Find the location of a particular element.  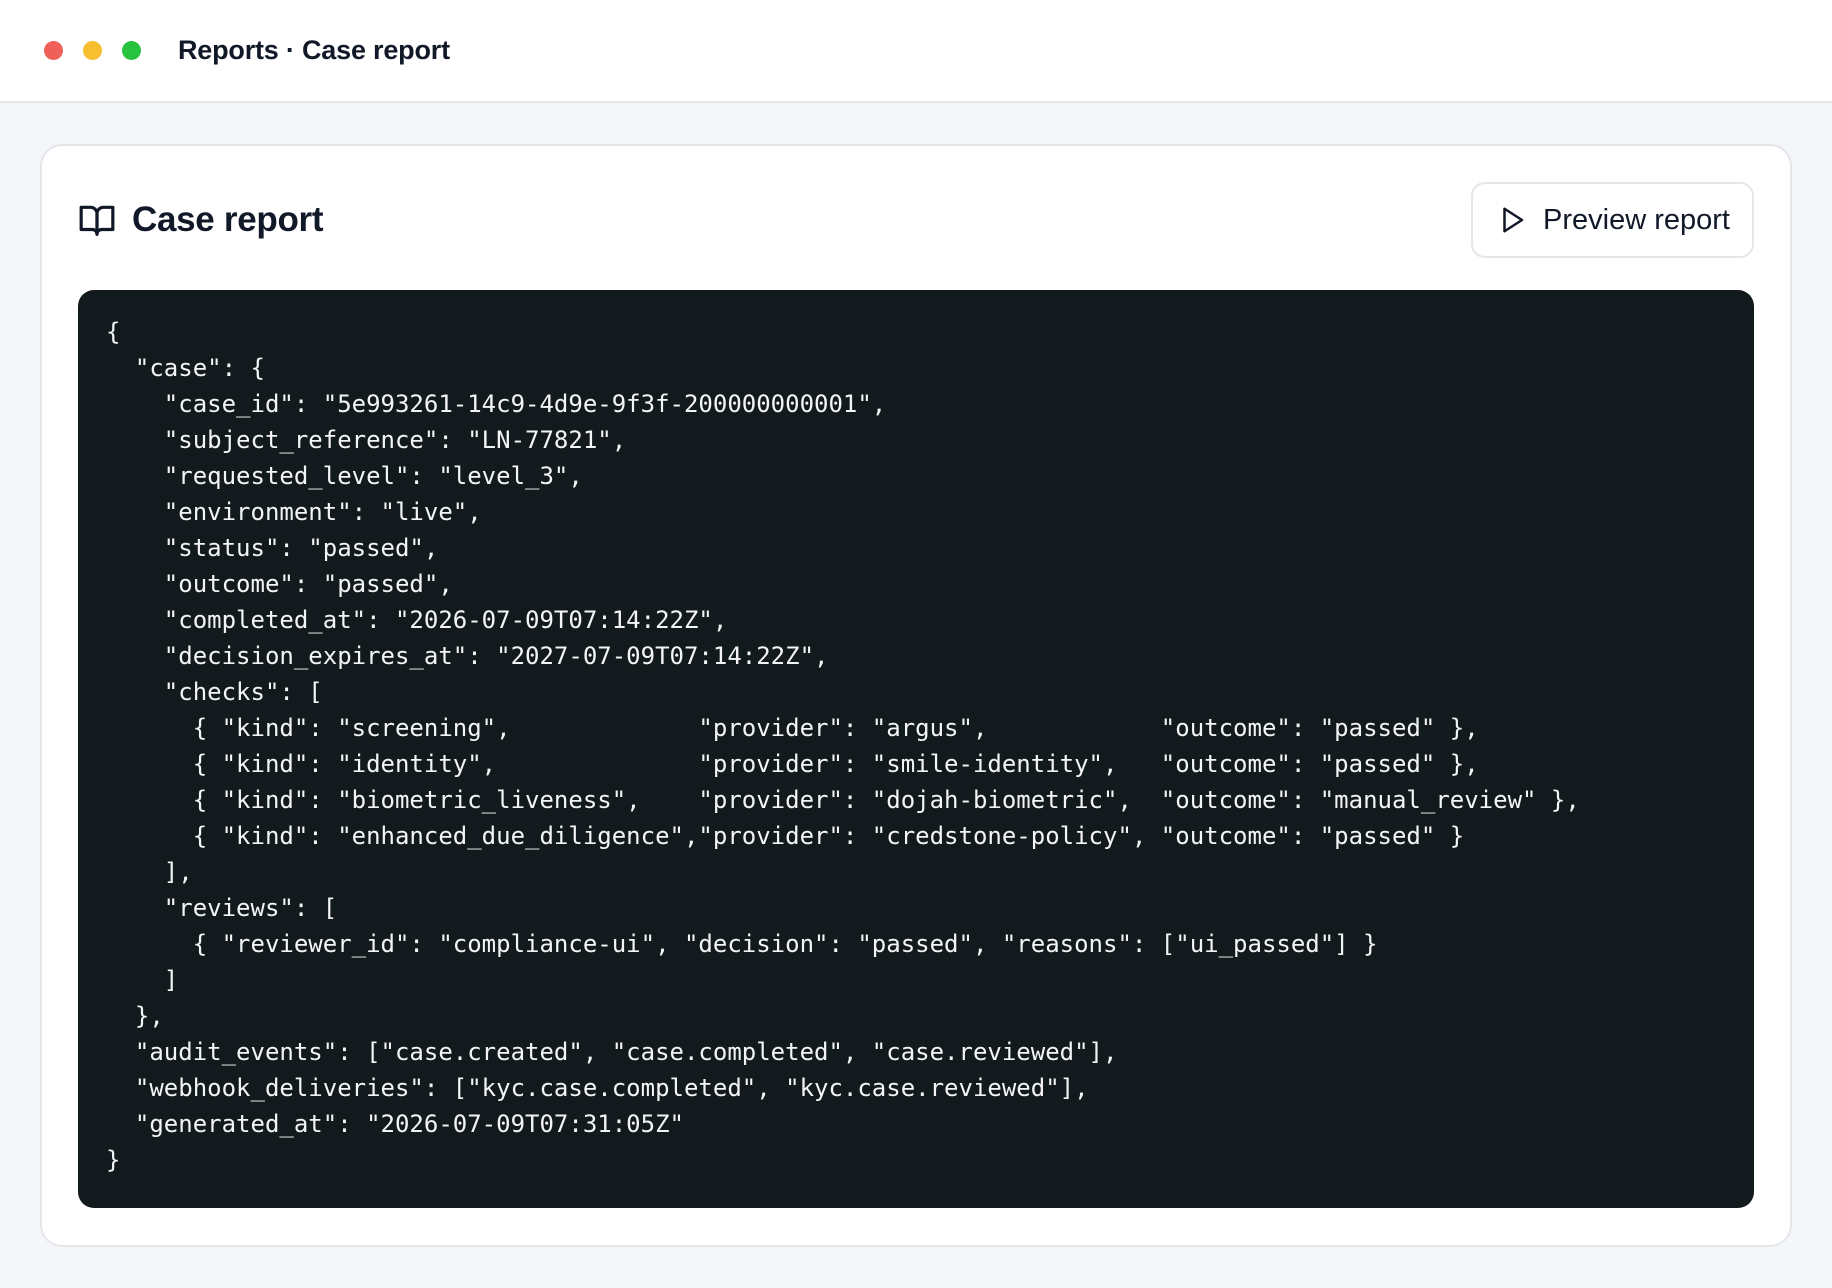

card-header: Case report Preview report is located at coordinates (916, 220).